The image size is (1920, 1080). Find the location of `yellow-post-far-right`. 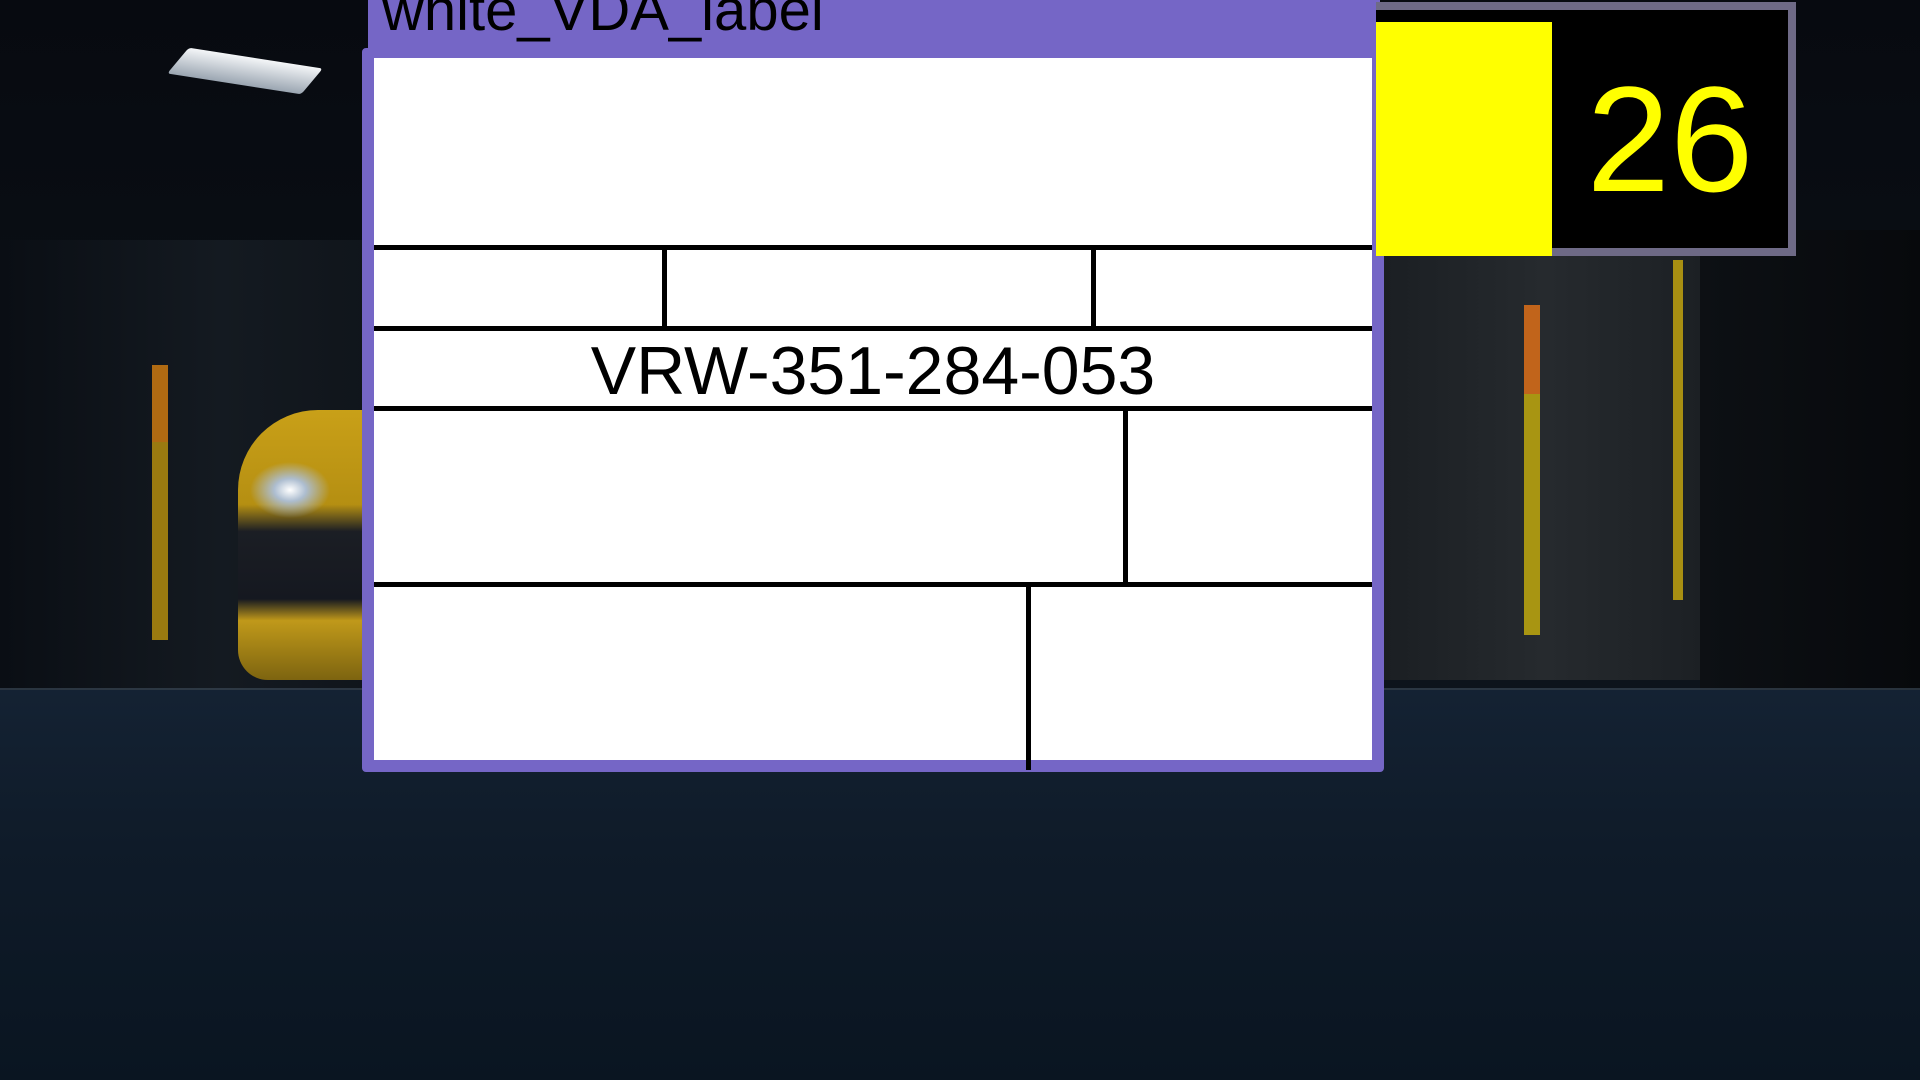

yellow-post-far-right is located at coordinates (1678, 430).